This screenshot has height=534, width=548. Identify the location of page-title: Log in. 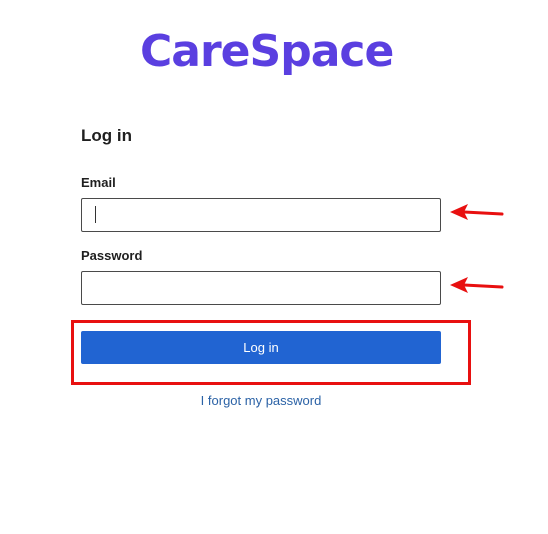
(106, 135).